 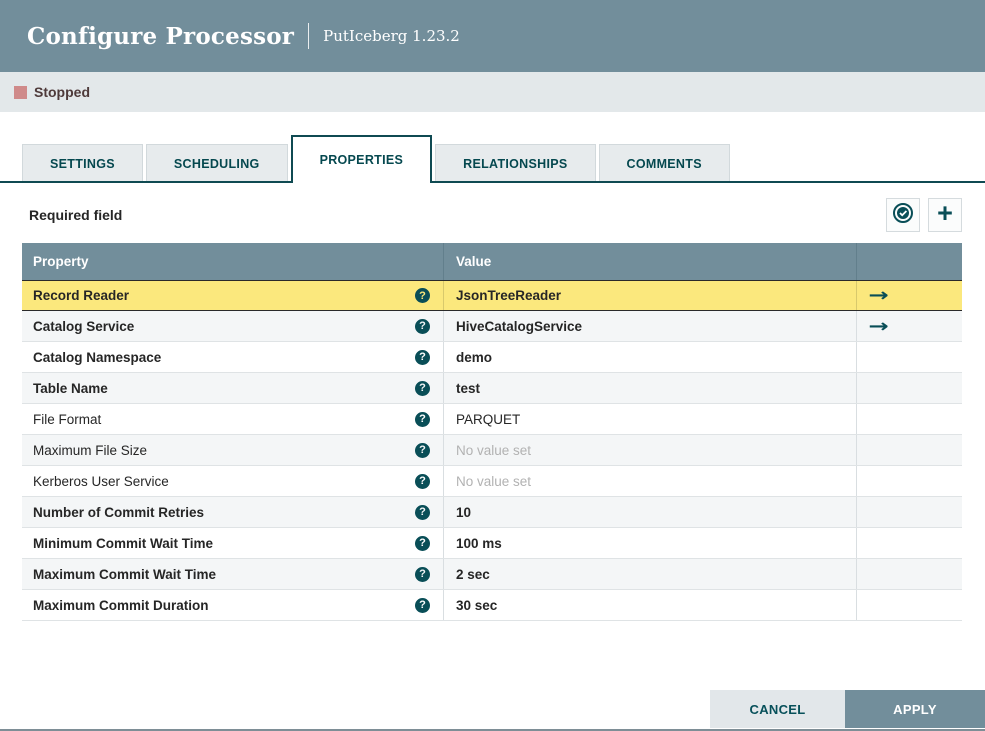 I want to click on column-header-property: Property, so click(x=61, y=261).